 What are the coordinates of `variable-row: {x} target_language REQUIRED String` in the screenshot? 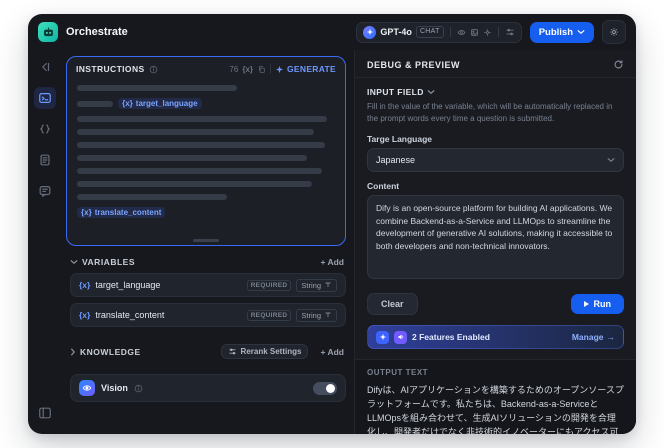 It's located at (208, 285).